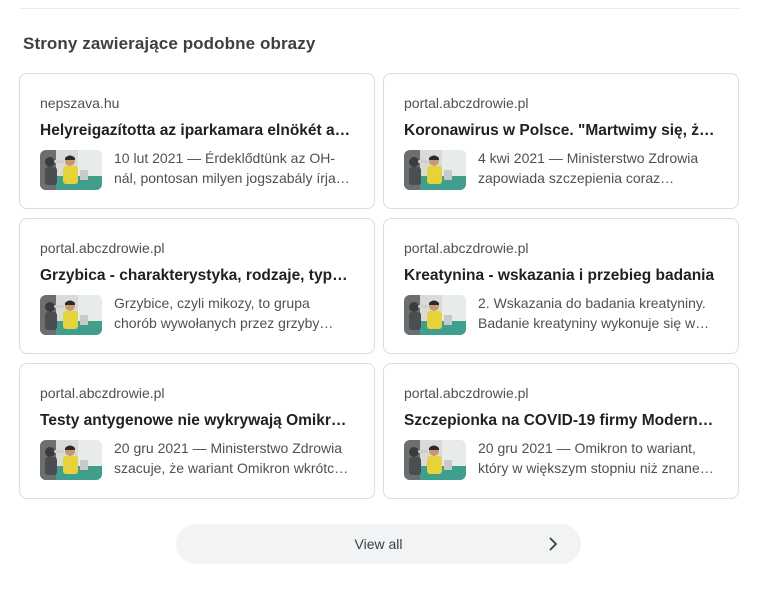 Image resolution: width=762 pixels, height=591 pixels. I want to click on view-all-button: View all, so click(378, 544).